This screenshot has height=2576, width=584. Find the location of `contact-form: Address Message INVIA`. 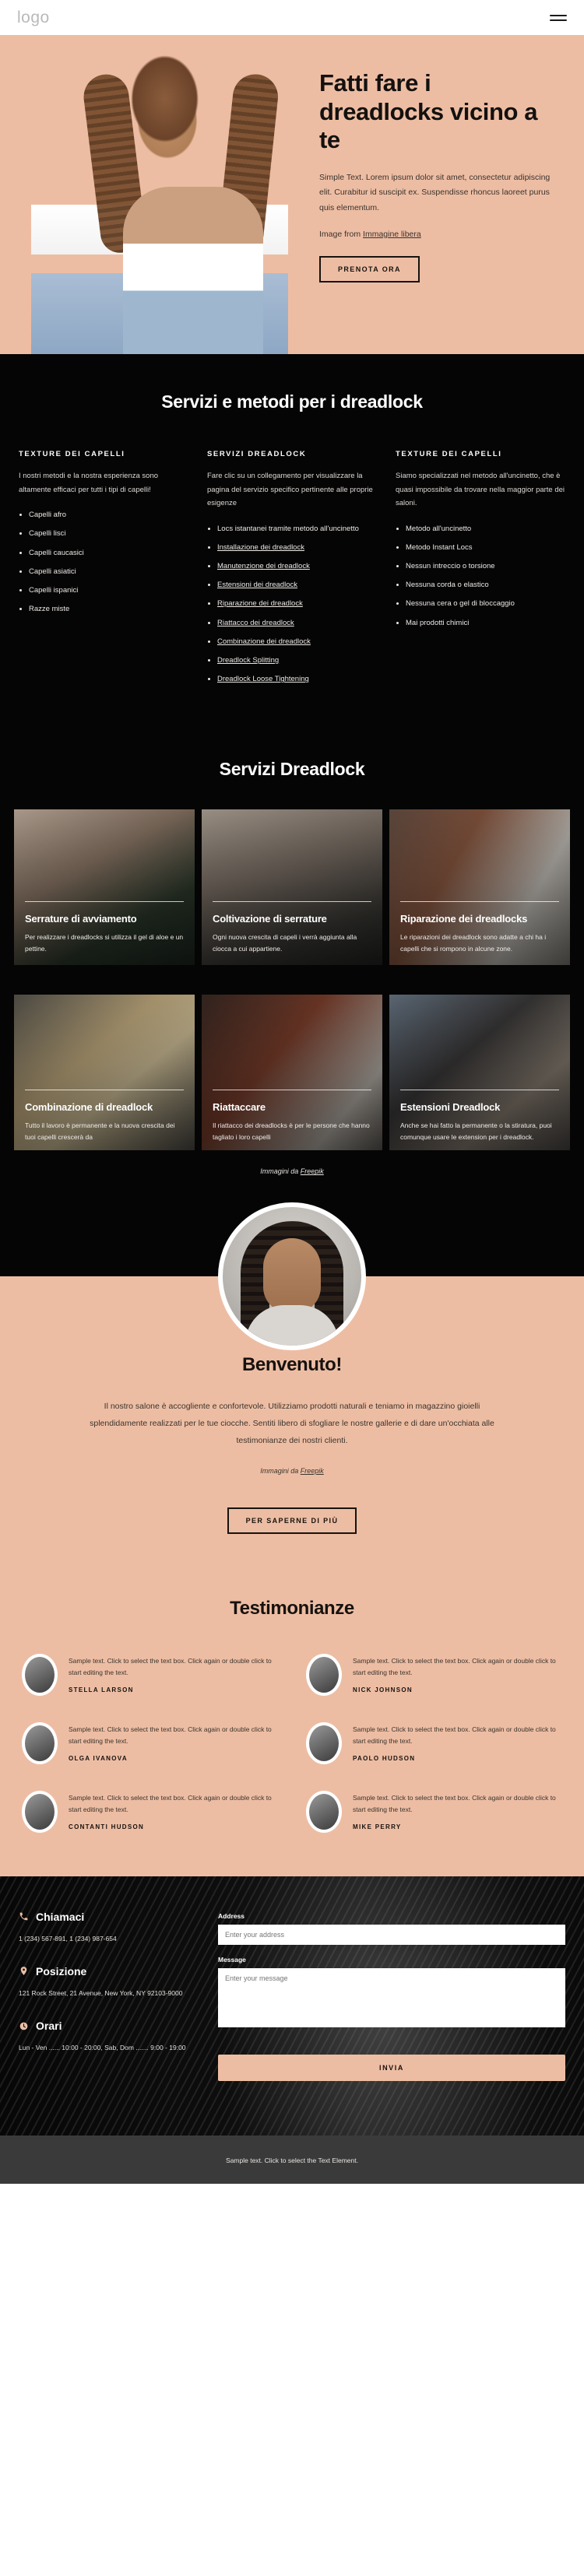

contact-form: Address Message INVIA is located at coordinates (391, 1996).